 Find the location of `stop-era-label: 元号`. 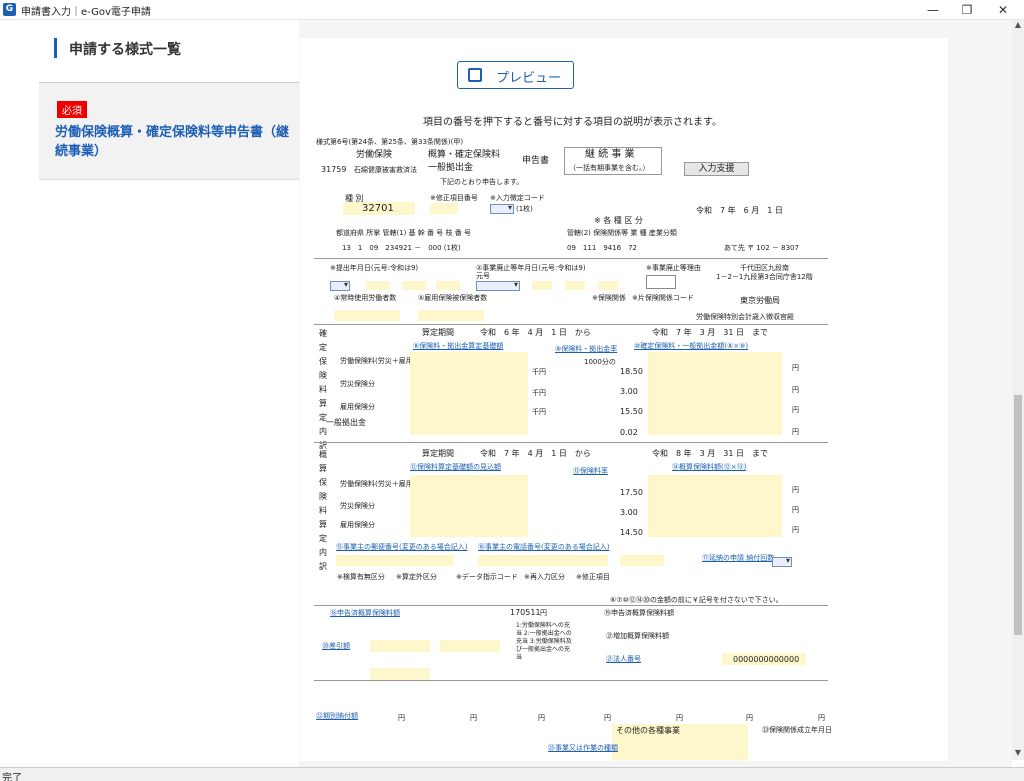

stop-era-label: 元号 is located at coordinates (483, 276).